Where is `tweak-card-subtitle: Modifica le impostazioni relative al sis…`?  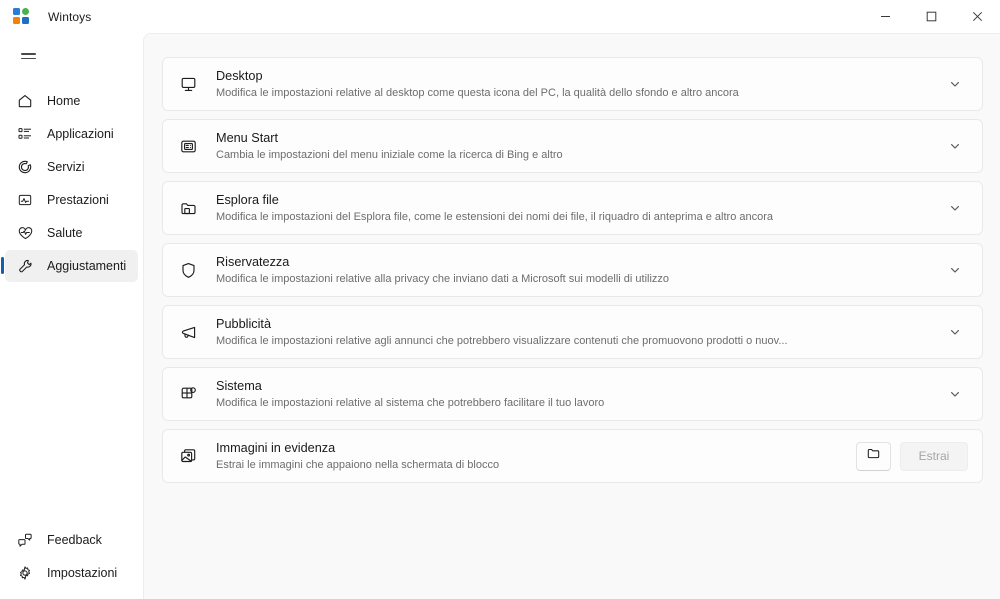 tweak-card-subtitle: Modifica le impostazioni relative al sis… is located at coordinates (410, 403).